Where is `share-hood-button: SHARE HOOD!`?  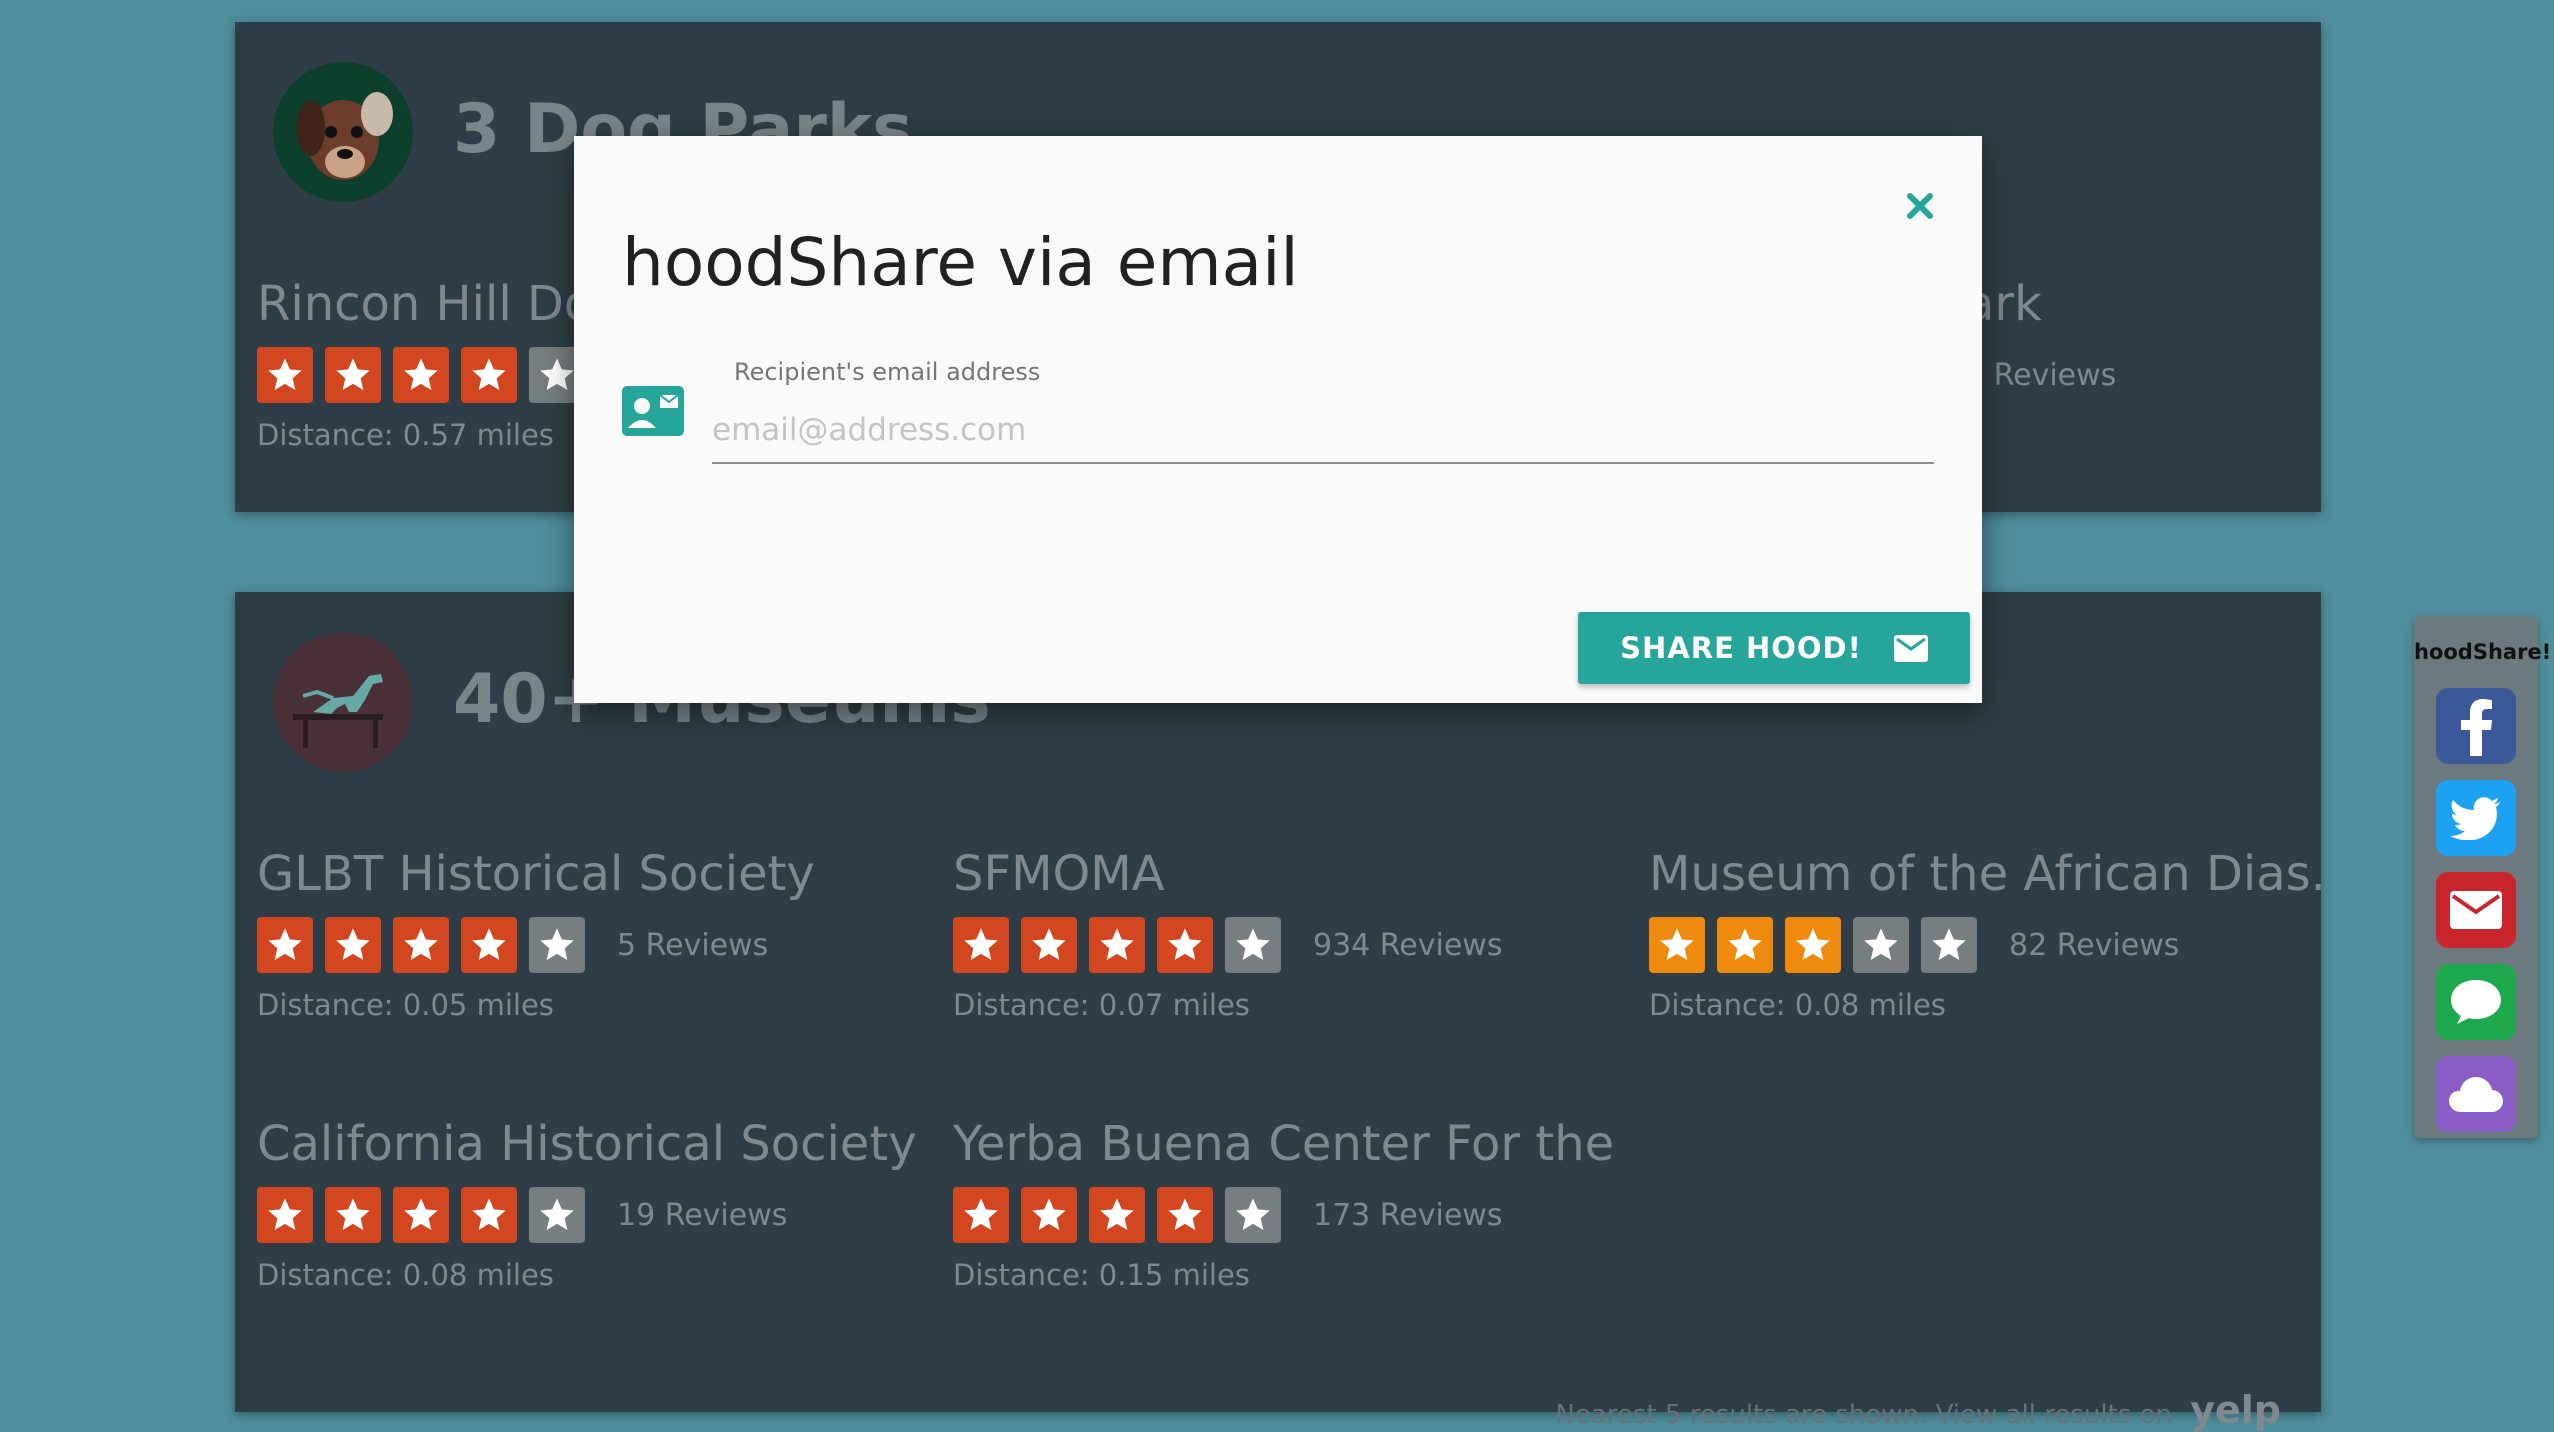 share-hood-button: SHARE HOOD! is located at coordinates (1774, 648).